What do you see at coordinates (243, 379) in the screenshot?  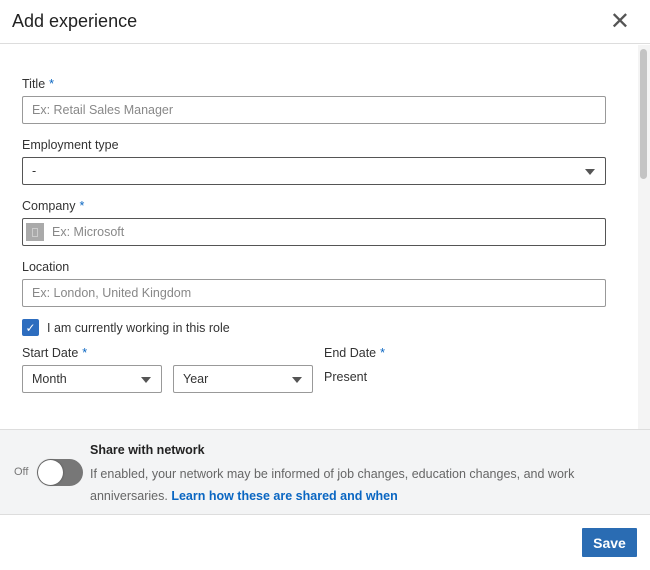 I see `start-year-select: Year` at bounding box center [243, 379].